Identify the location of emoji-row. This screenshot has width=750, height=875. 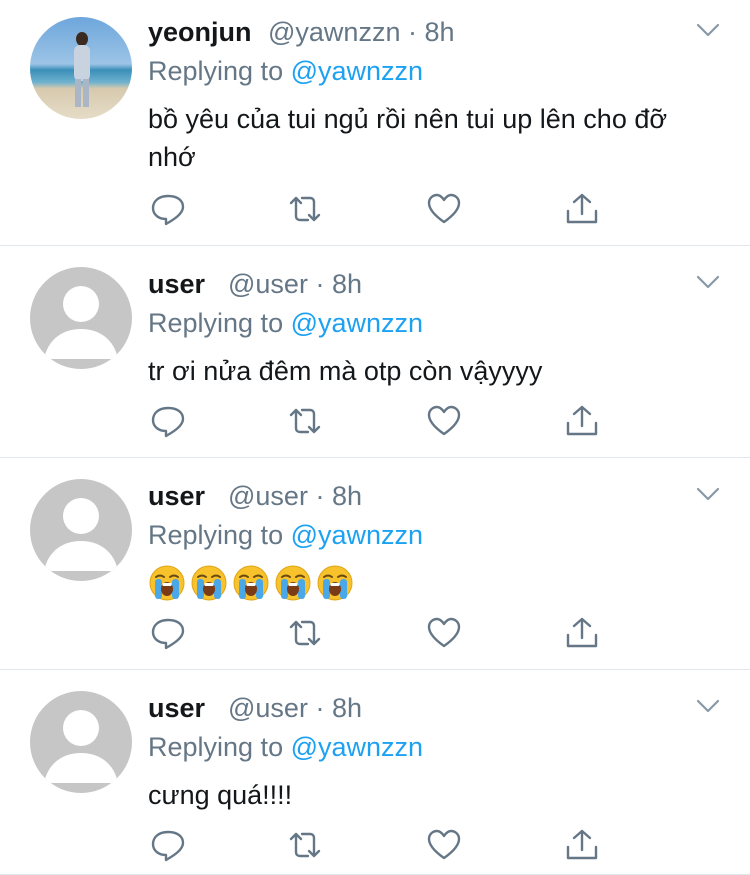
(251, 583).